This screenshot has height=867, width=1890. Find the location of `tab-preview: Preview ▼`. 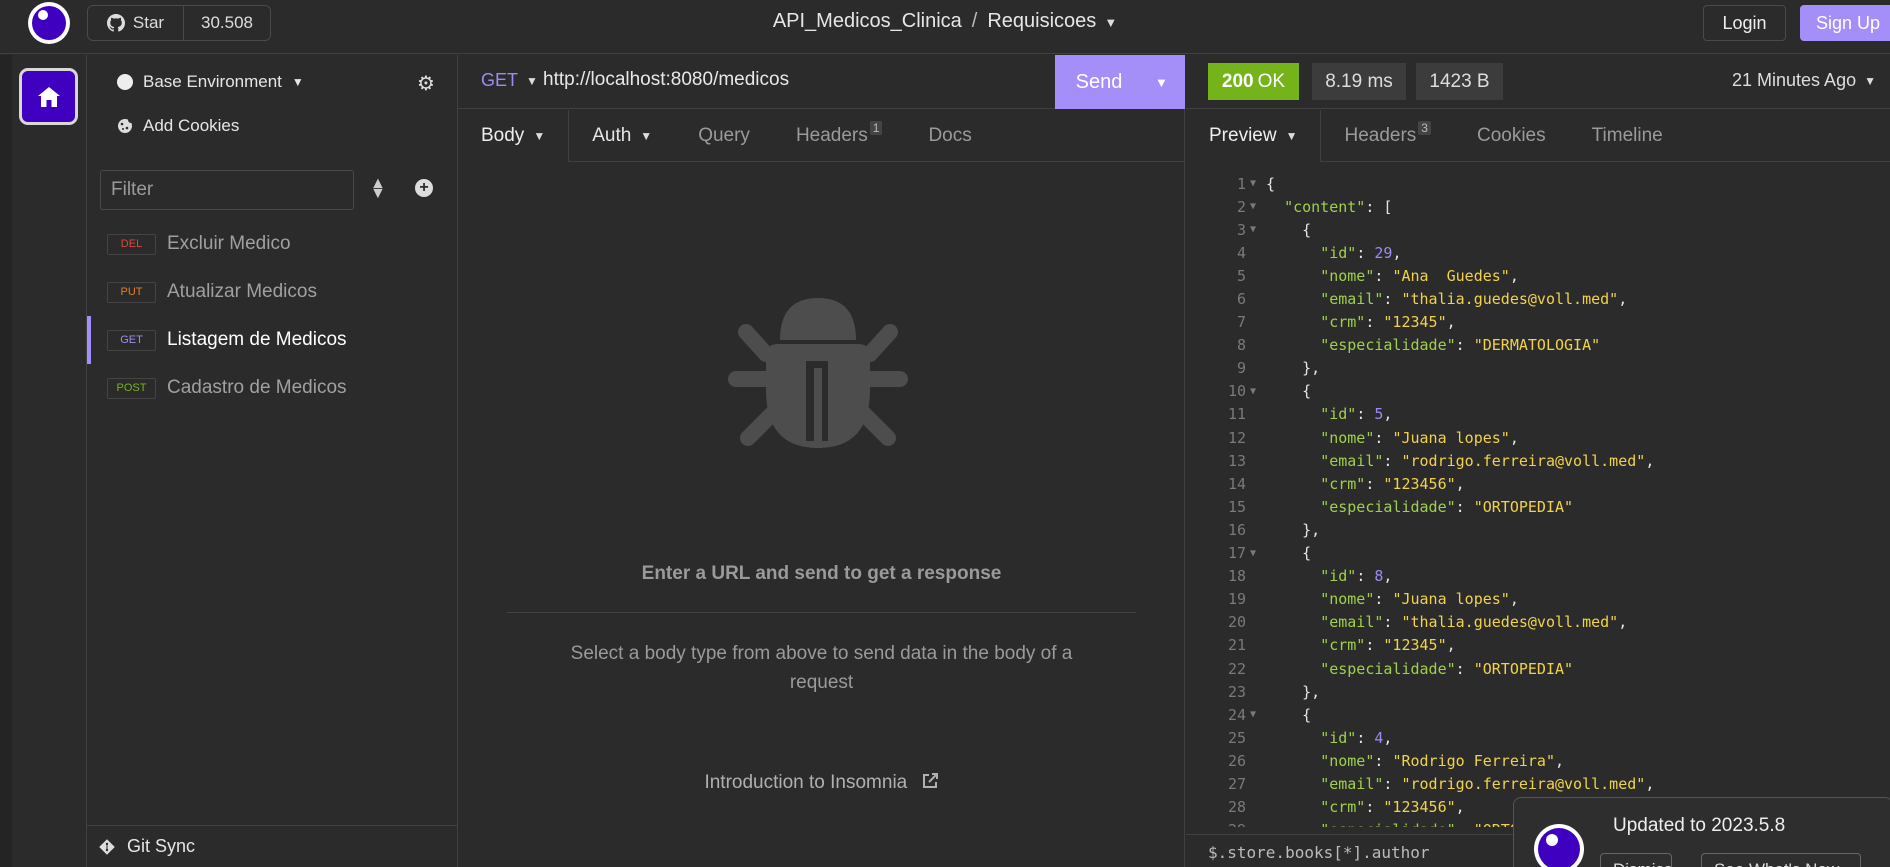

tab-preview: Preview ▼ is located at coordinates (1254, 136).